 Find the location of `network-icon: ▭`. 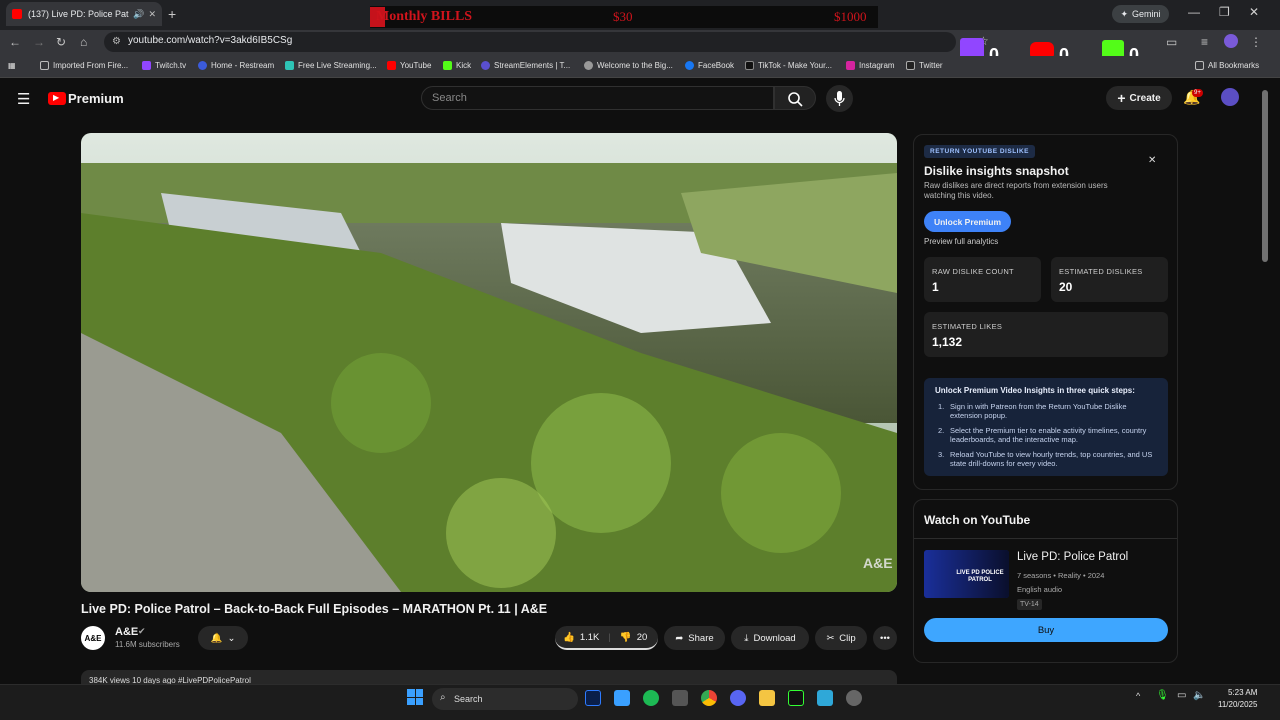

network-icon: ▭ is located at coordinates (1181, 695).